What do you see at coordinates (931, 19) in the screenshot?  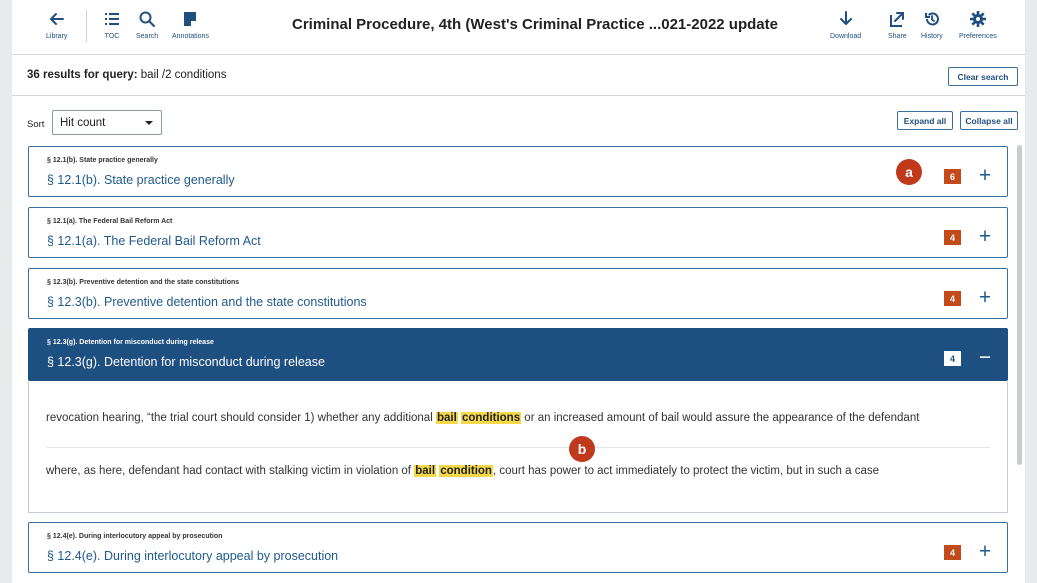 I see `history-icon` at bounding box center [931, 19].